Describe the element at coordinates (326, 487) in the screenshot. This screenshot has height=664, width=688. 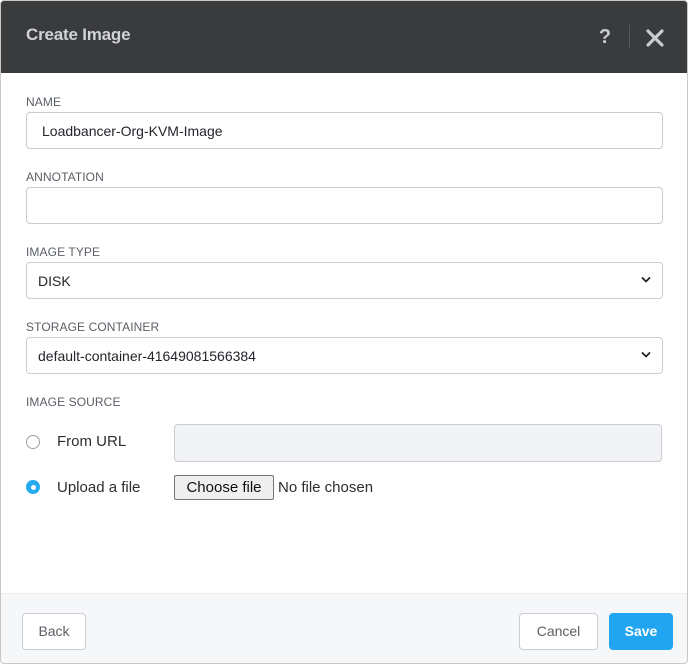
I see `file-status-text: No file chosen` at that location.